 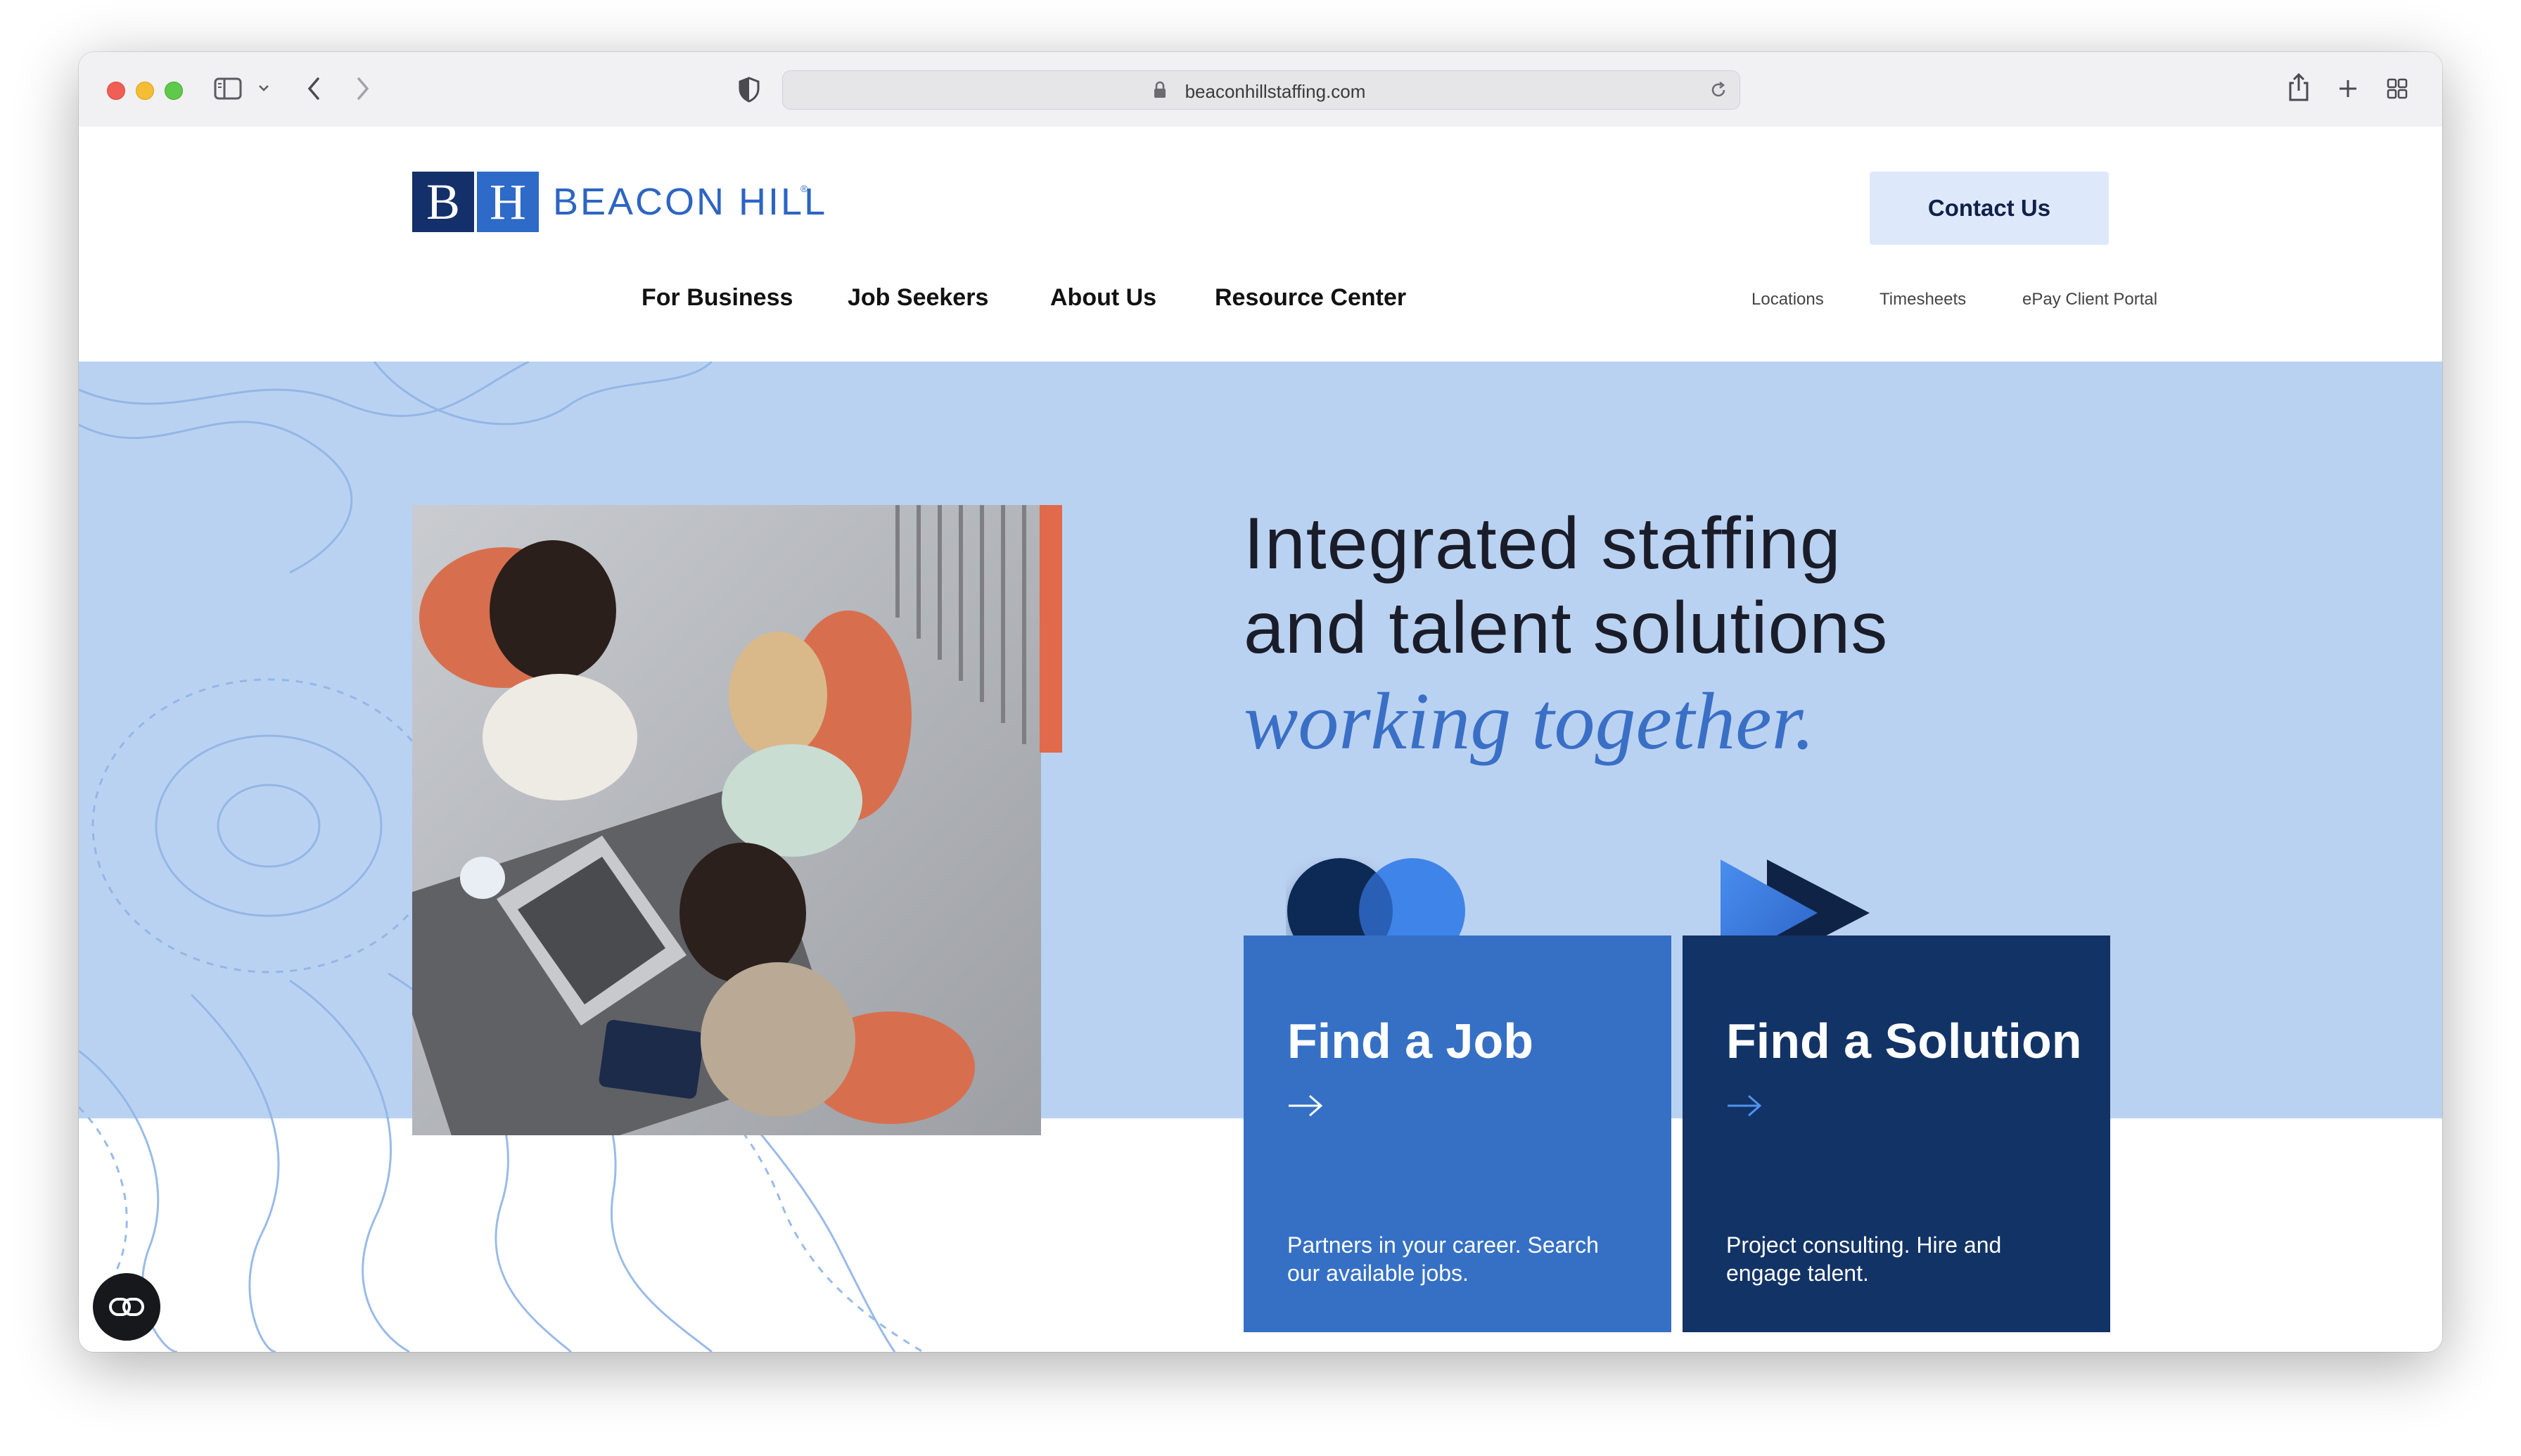 I want to click on hero-headline-line1: Integrated staffing, so click(x=1543, y=544).